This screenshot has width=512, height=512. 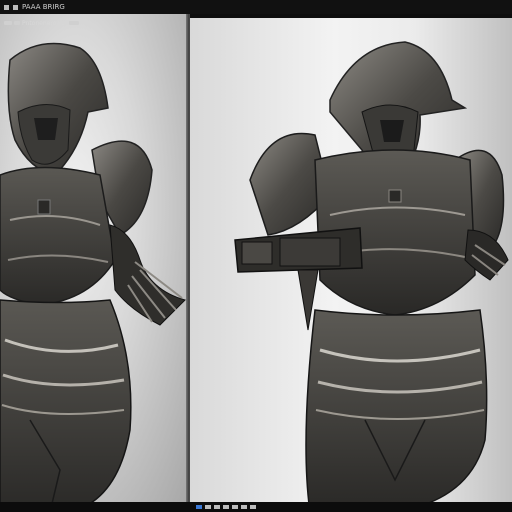 What do you see at coordinates (208, 507) in the screenshot?
I see `tool-b-icon` at bounding box center [208, 507].